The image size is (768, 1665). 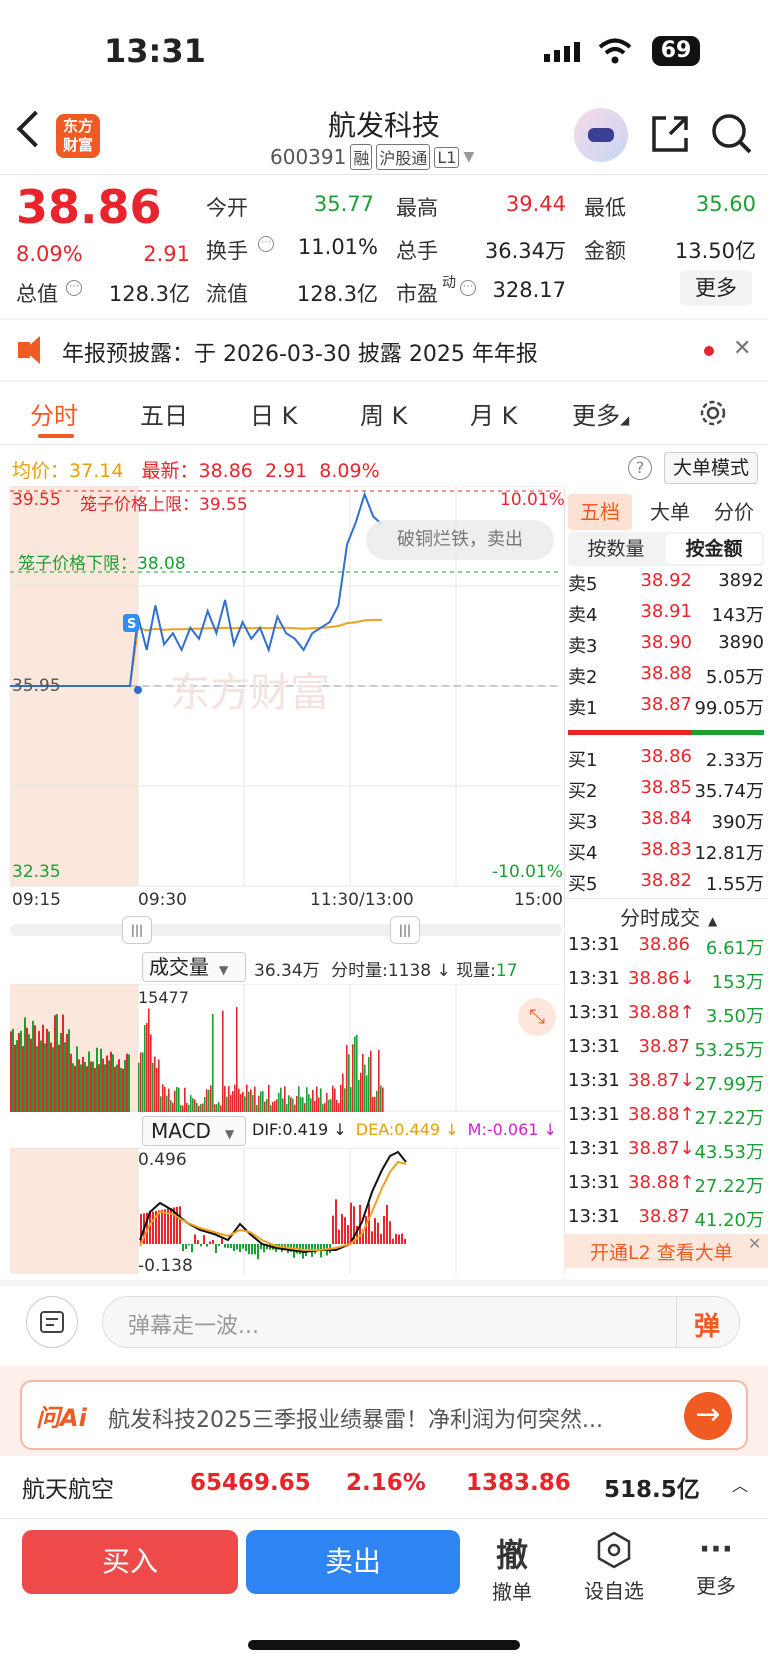 I want to click on tab-monthly-k: 月 K, so click(x=493, y=413).